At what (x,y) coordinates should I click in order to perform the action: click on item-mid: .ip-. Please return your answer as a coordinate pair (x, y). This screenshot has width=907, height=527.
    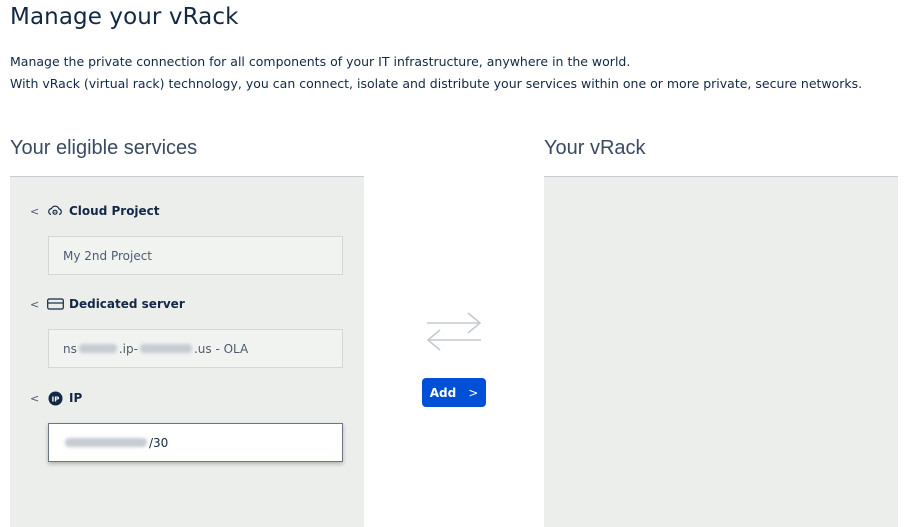
    Looking at the image, I should click on (128, 348).